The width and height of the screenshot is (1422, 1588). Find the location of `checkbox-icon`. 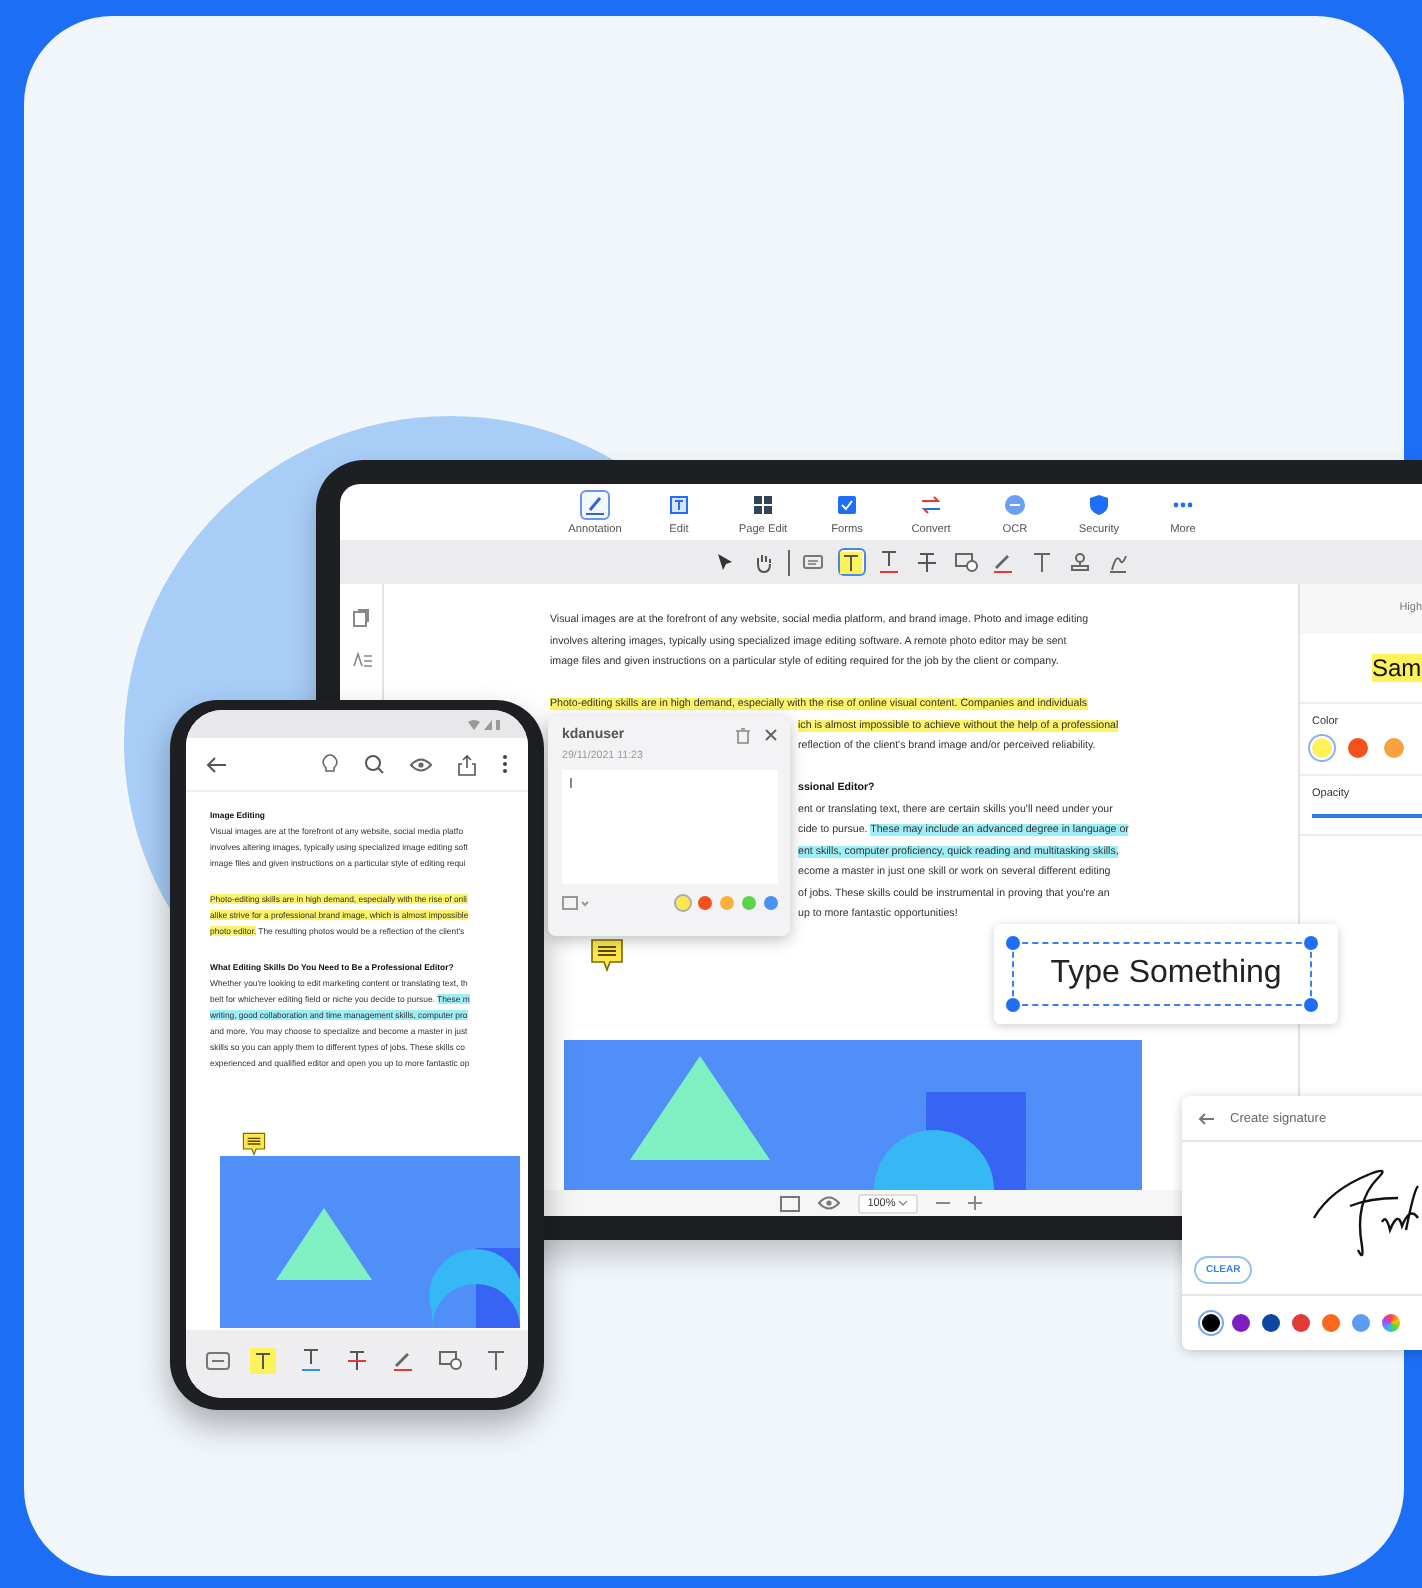

checkbox-icon is located at coordinates (847, 505).